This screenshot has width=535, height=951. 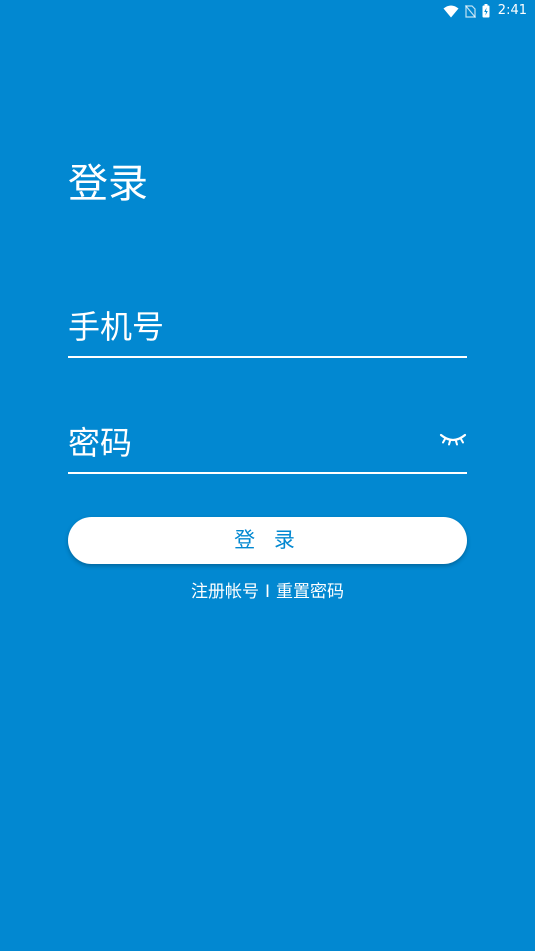 I want to click on link-separator: I, so click(x=267, y=592).